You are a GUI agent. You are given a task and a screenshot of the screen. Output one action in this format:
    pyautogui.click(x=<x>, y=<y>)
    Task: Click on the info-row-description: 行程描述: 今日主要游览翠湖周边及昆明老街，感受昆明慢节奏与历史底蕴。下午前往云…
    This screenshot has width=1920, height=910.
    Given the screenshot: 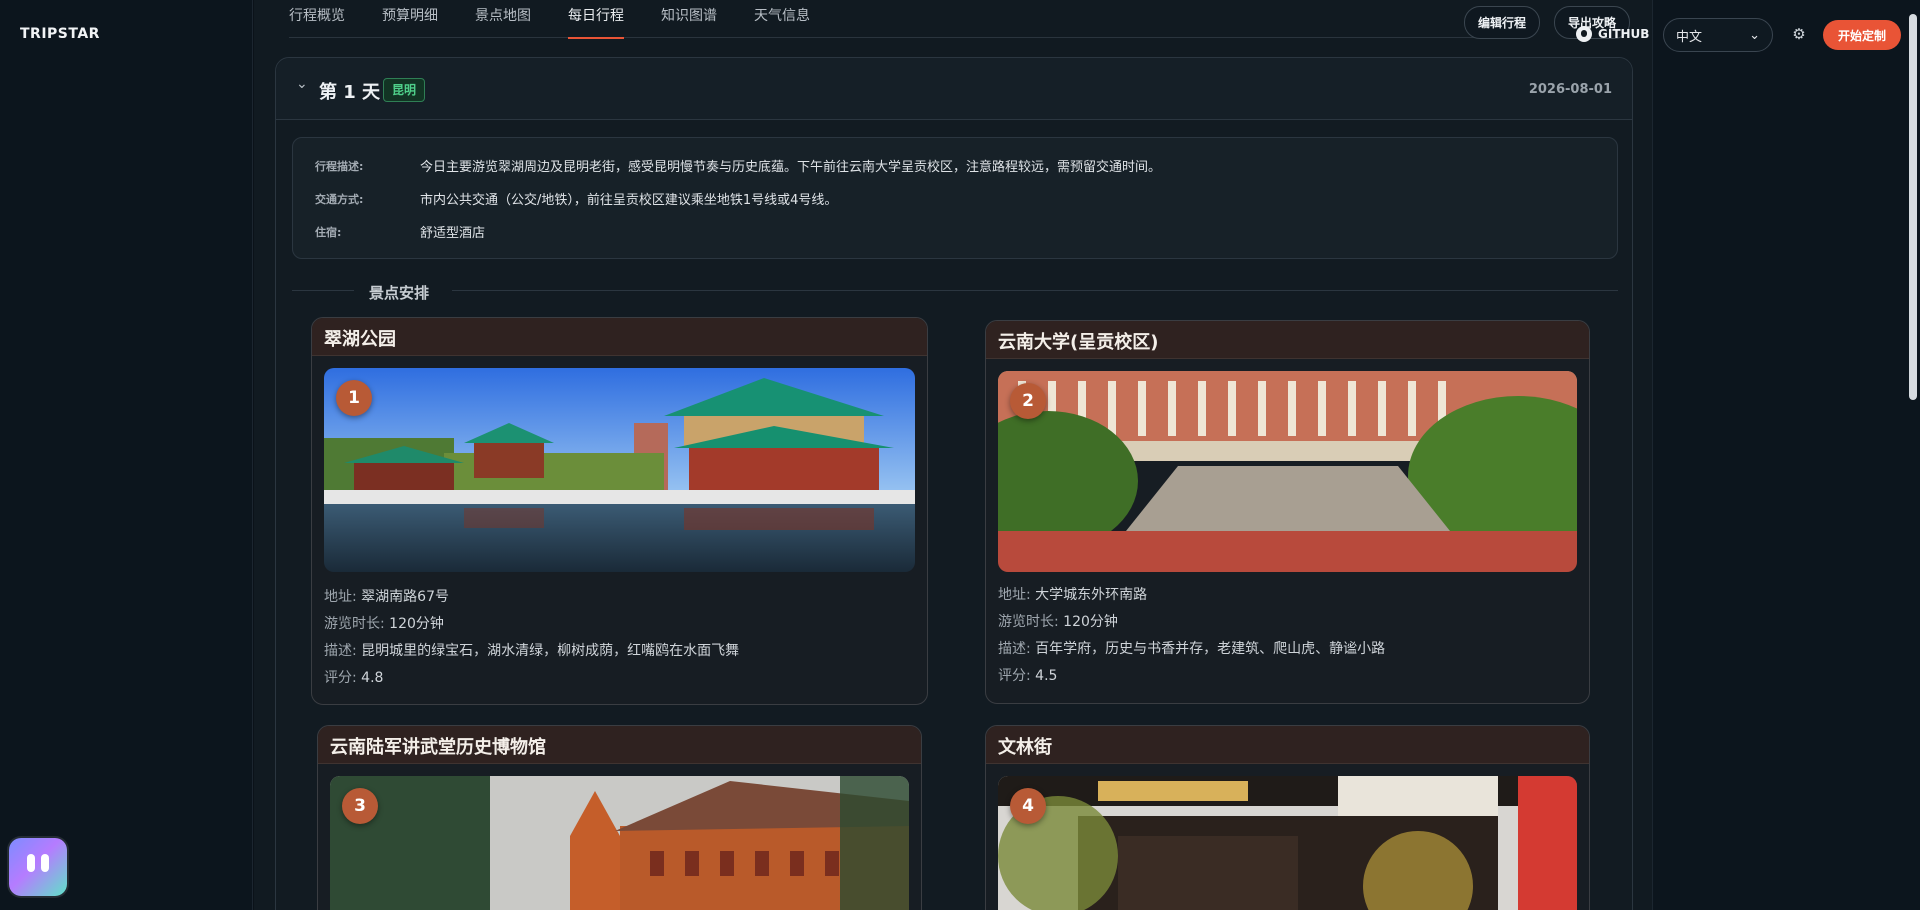 What is the action you would take?
    pyautogui.click(x=738, y=165)
    